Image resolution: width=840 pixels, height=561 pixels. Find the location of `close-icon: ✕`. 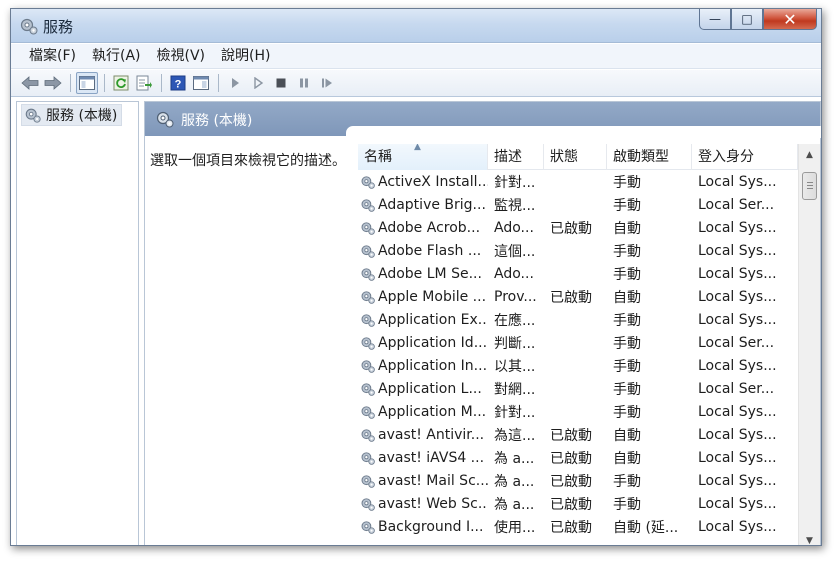

close-icon: ✕ is located at coordinates (790, 19).